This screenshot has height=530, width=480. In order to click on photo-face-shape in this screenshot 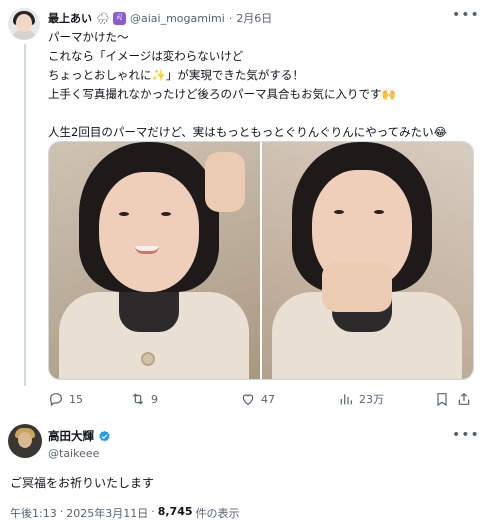, I will do `click(149, 232)`.